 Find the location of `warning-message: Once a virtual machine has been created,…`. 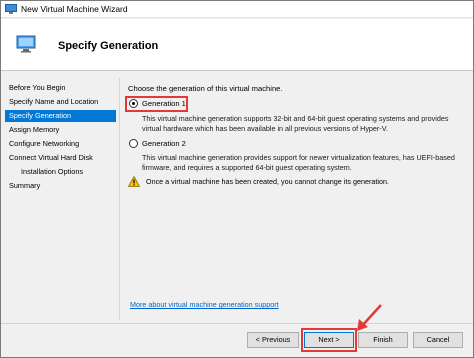

warning-message: Once a virtual machine has been created,… is located at coordinates (258, 181).